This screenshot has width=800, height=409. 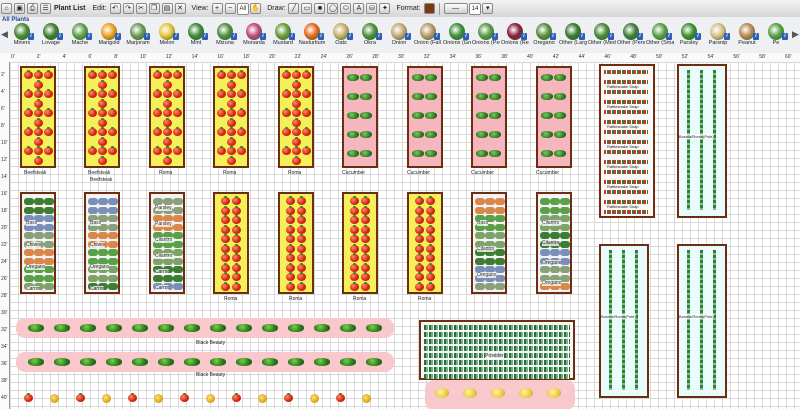 I want to click on cut-icon: ✂, so click(x=141, y=8).